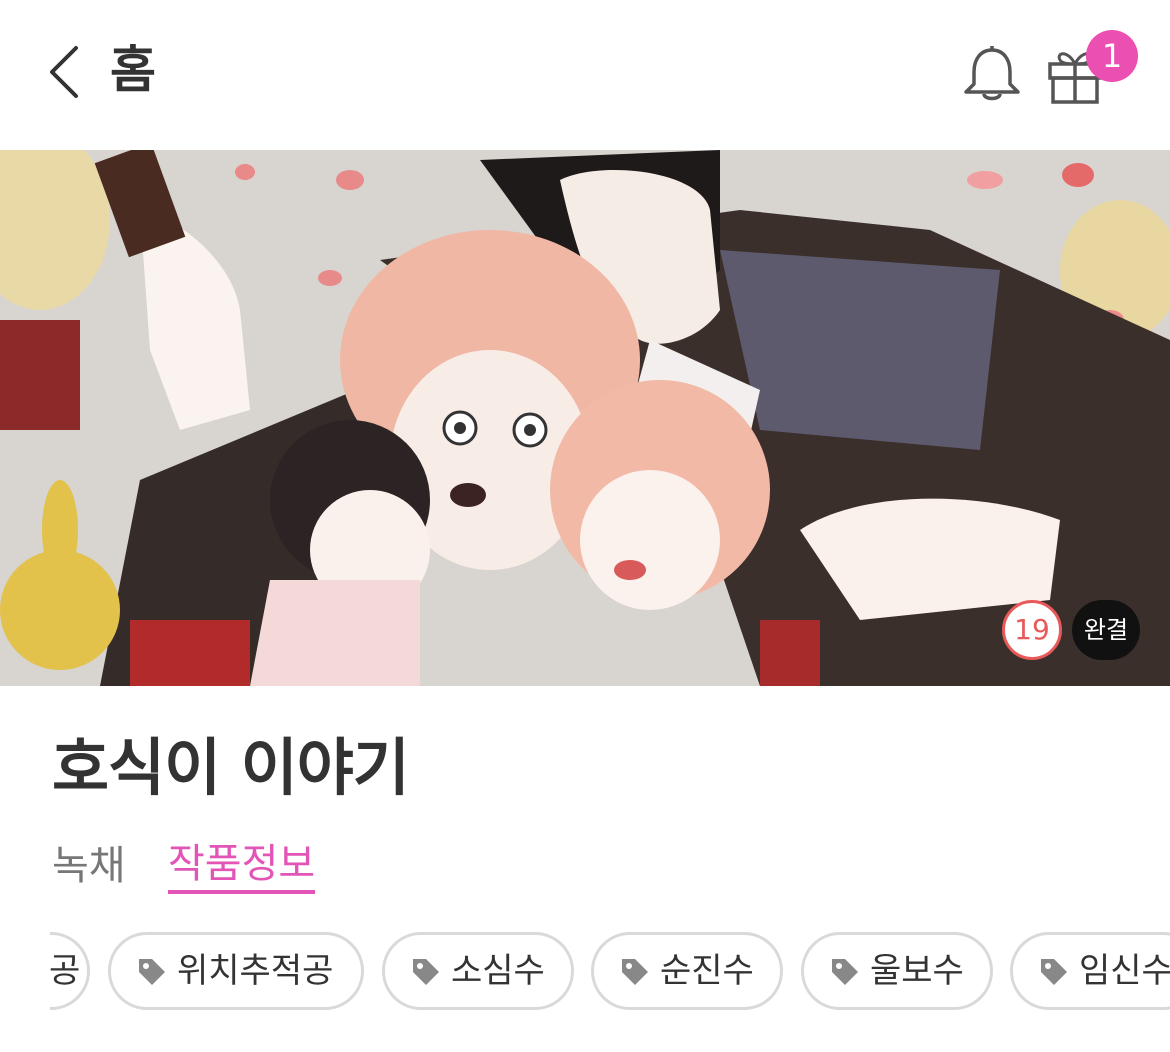 The image size is (1170, 1052). I want to click on tag-chip: 위치추적공, so click(236, 971).